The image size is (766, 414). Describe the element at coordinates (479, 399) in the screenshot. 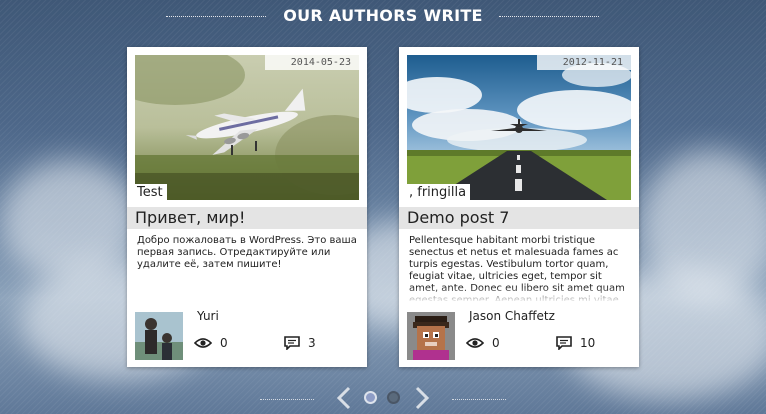

I see `pager-divider-right` at that location.